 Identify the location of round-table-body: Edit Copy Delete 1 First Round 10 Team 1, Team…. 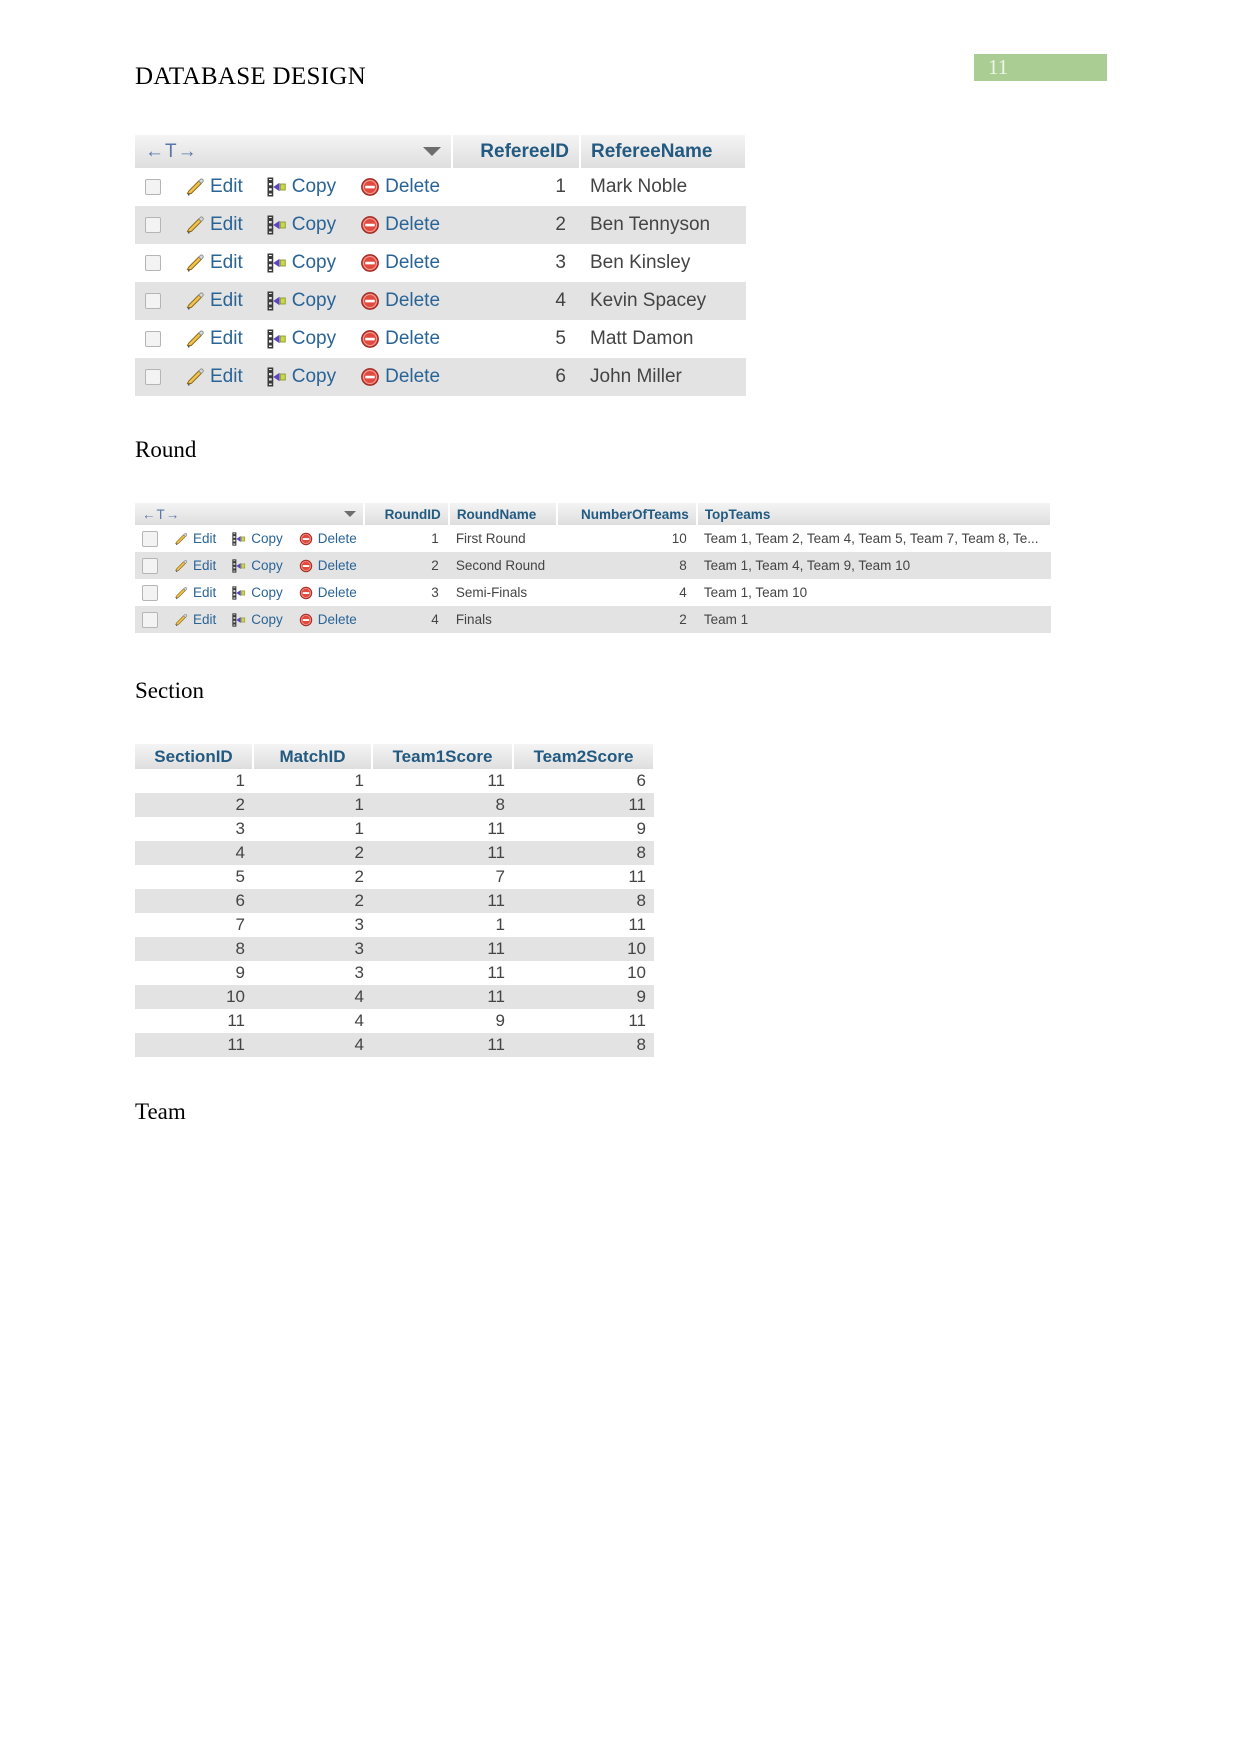
(593, 579).